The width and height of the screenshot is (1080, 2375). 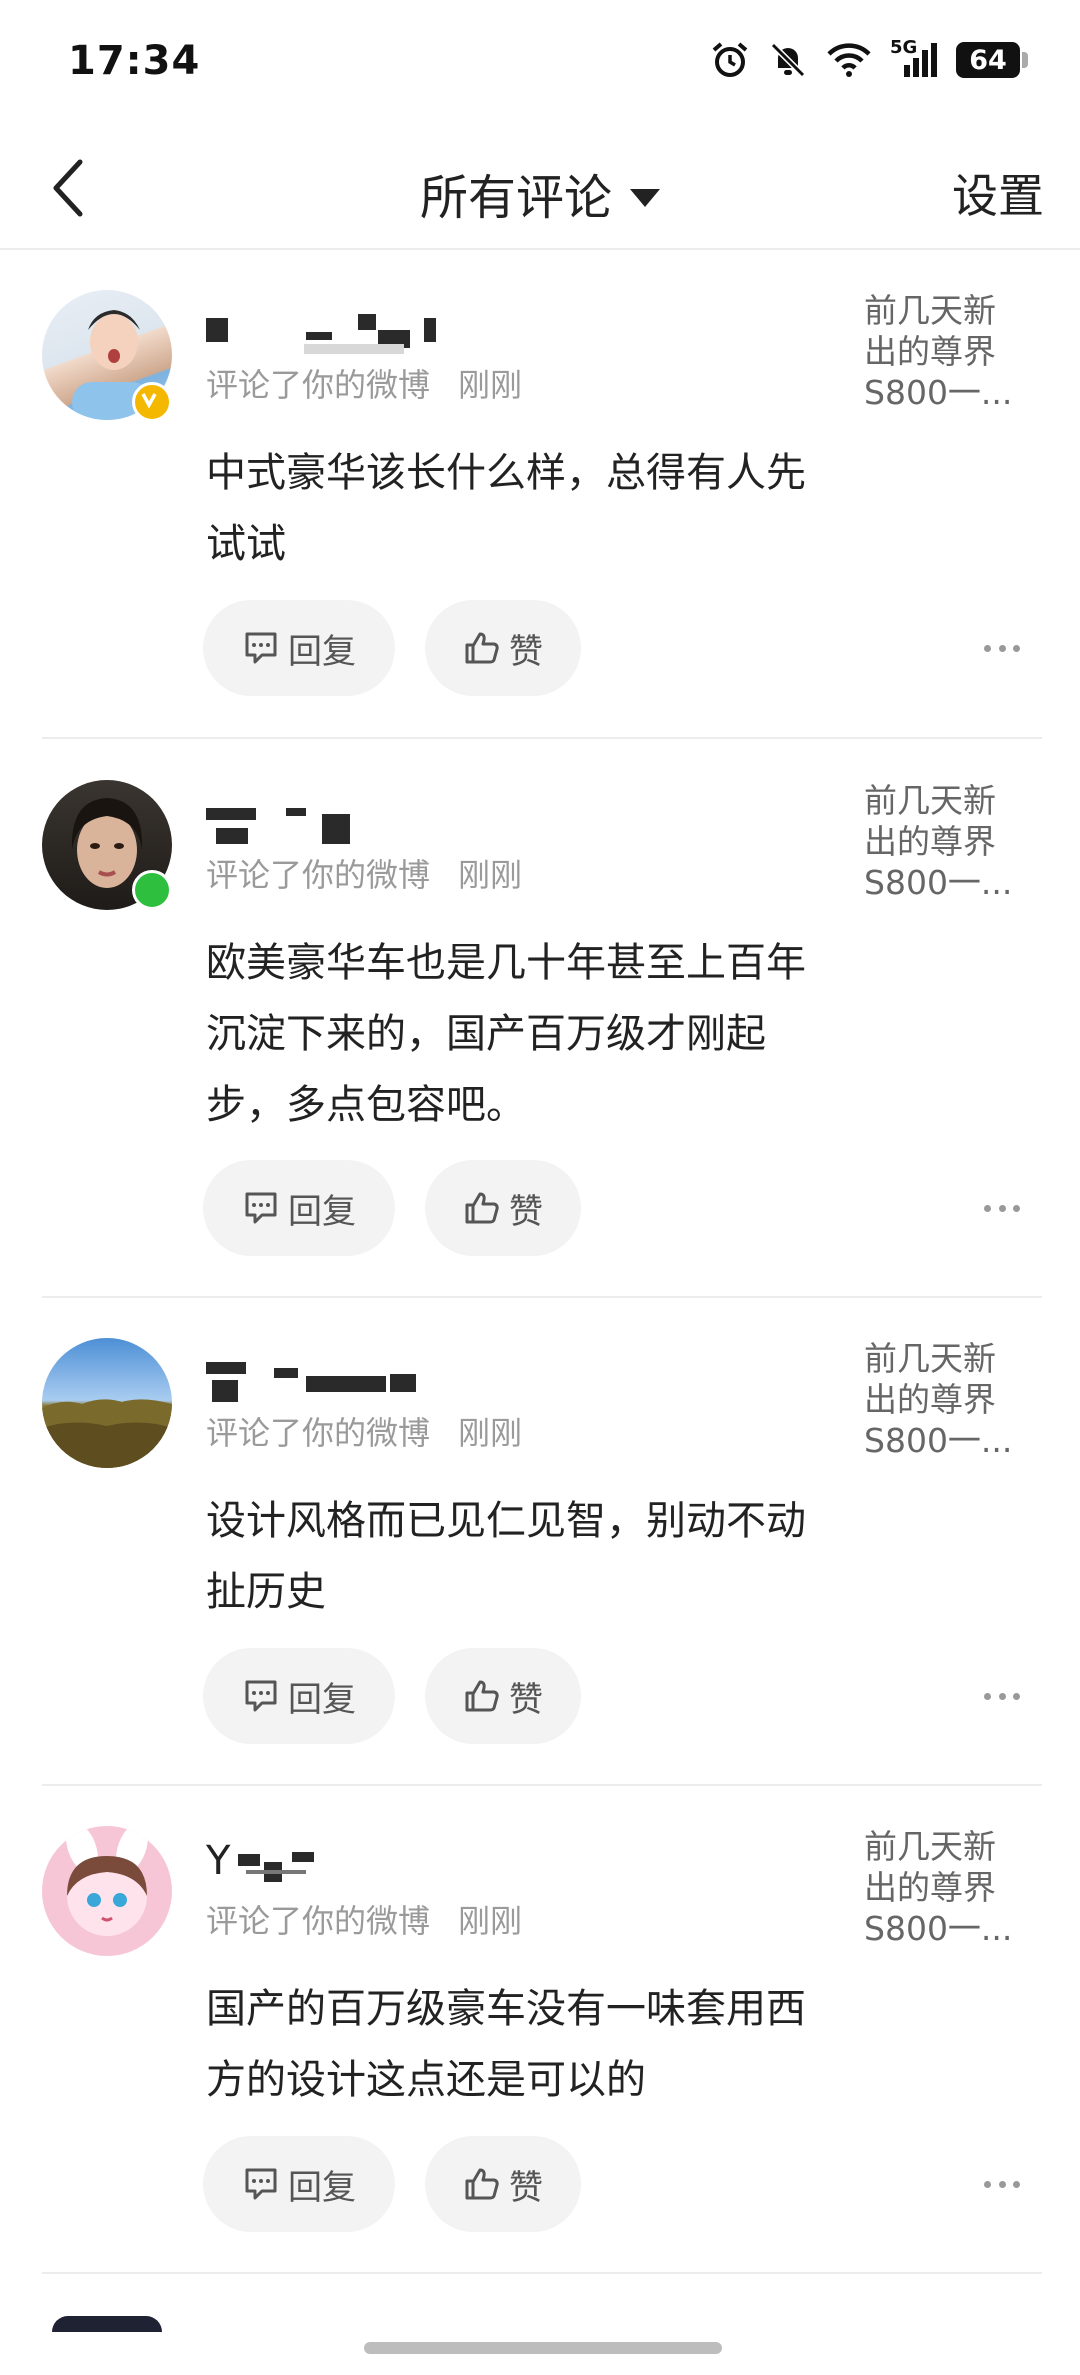 I want to click on verified-badge-icon, so click(x=152, y=402).